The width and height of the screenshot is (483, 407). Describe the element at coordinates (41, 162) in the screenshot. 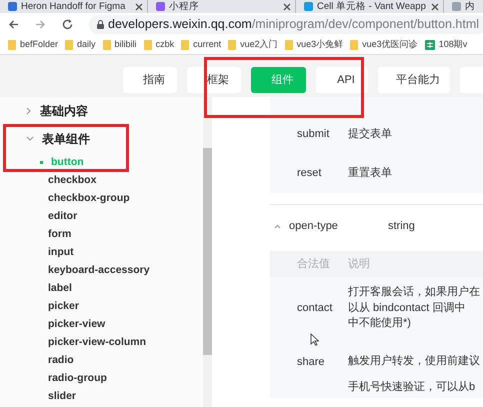

I see `bullet-icon` at that location.